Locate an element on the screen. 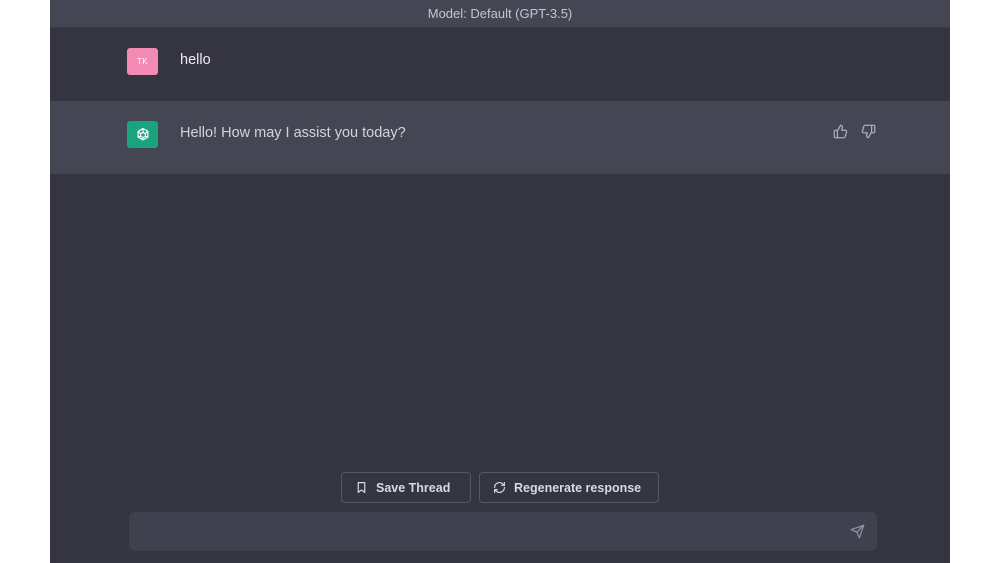  message-input is located at coordinates (483, 531).